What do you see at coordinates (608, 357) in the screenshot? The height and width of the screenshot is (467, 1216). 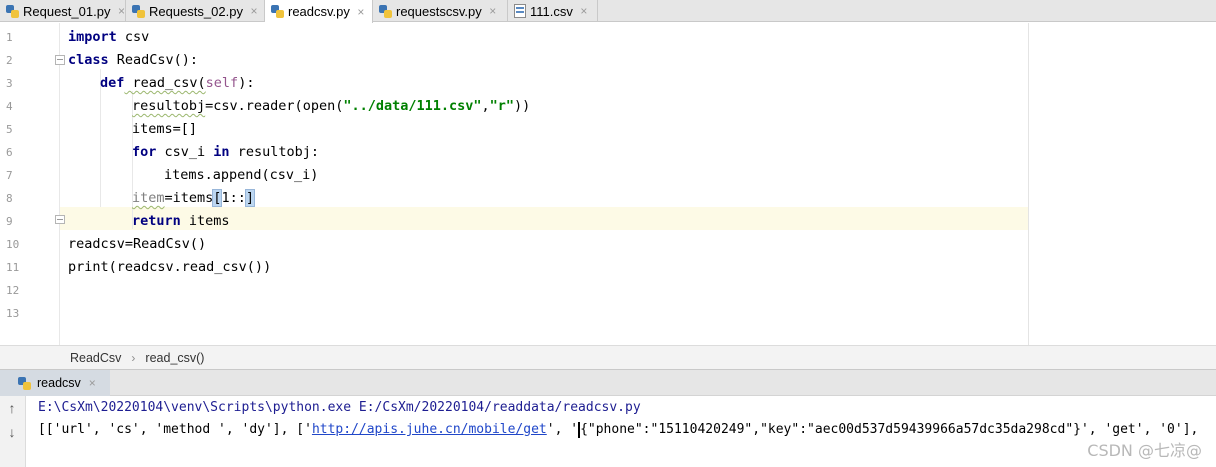 I see `breadcrumb: ReadCsv › read_csv()` at bounding box center [608, 357].